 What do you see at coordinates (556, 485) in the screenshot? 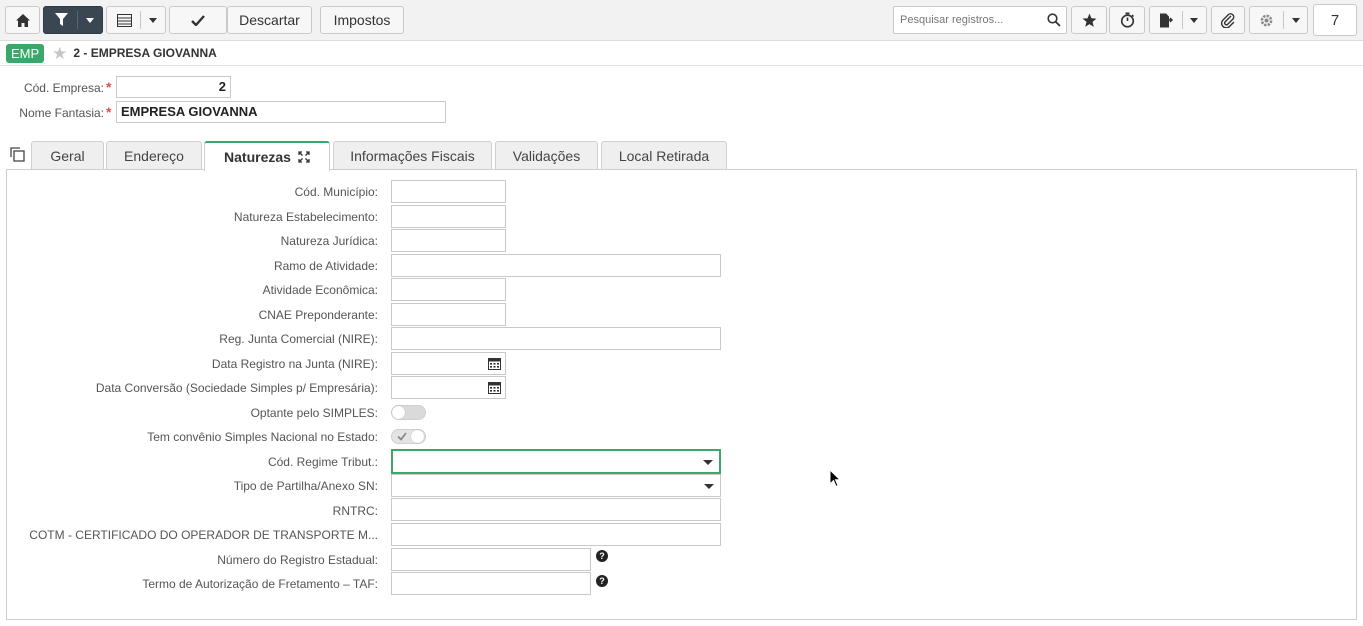
I see `tipo-partilha-select` at bounding box center [556, 485].